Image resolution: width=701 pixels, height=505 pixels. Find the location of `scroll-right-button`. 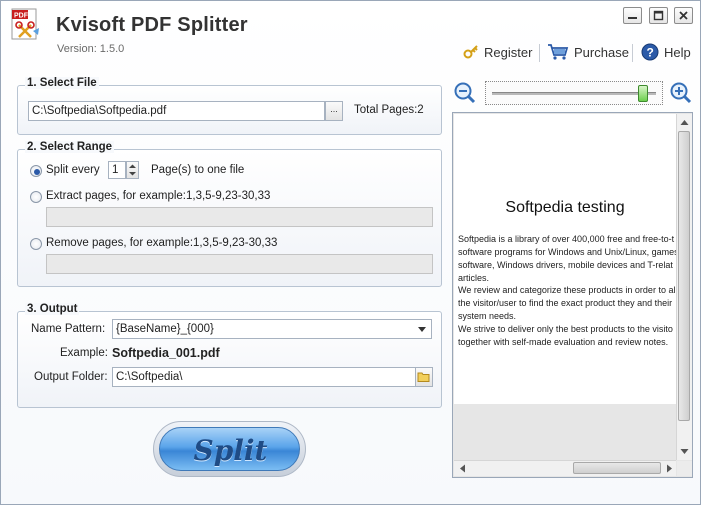

scroll-right-button is located at coordinates (668, 468).